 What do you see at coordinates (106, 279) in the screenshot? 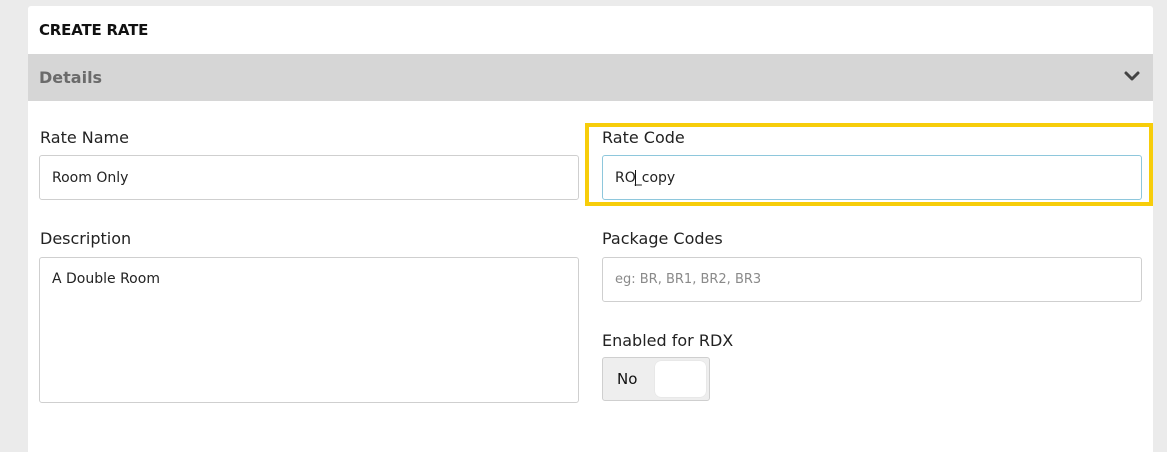
I see `description-value: A Double Room` at bounding box center [106, 279].